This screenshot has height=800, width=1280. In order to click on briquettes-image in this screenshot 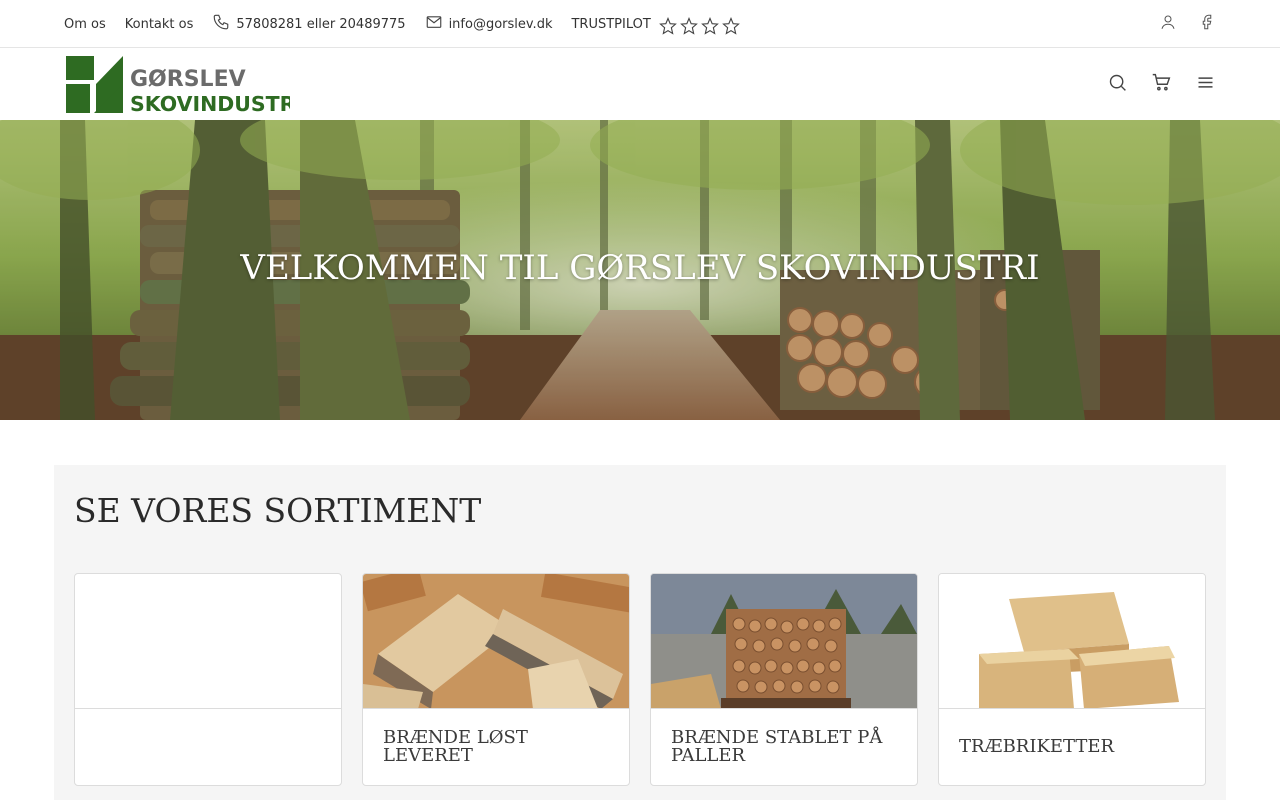, I will do `click(1072, 641)`.